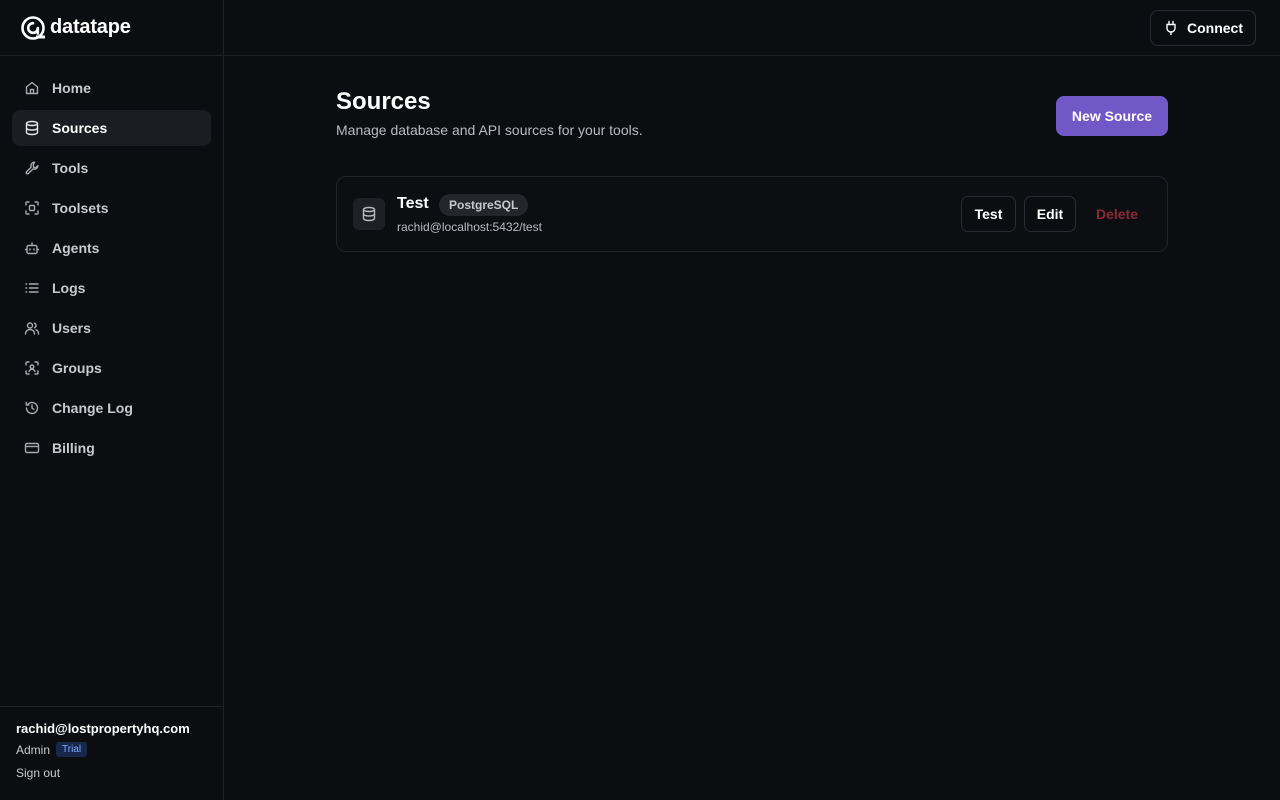 The image size is (1280, 800). Describe the element at coordinates (111, 168) in the screenshot. I see `sidebar-item-tools: Tools` at that location.